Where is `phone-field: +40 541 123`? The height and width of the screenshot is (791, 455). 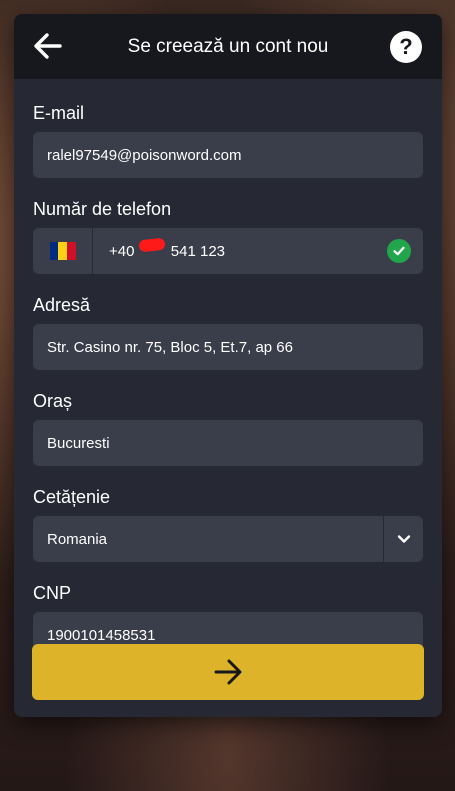 phone-field: +40 541 123 is located at coordinates (228, 251).